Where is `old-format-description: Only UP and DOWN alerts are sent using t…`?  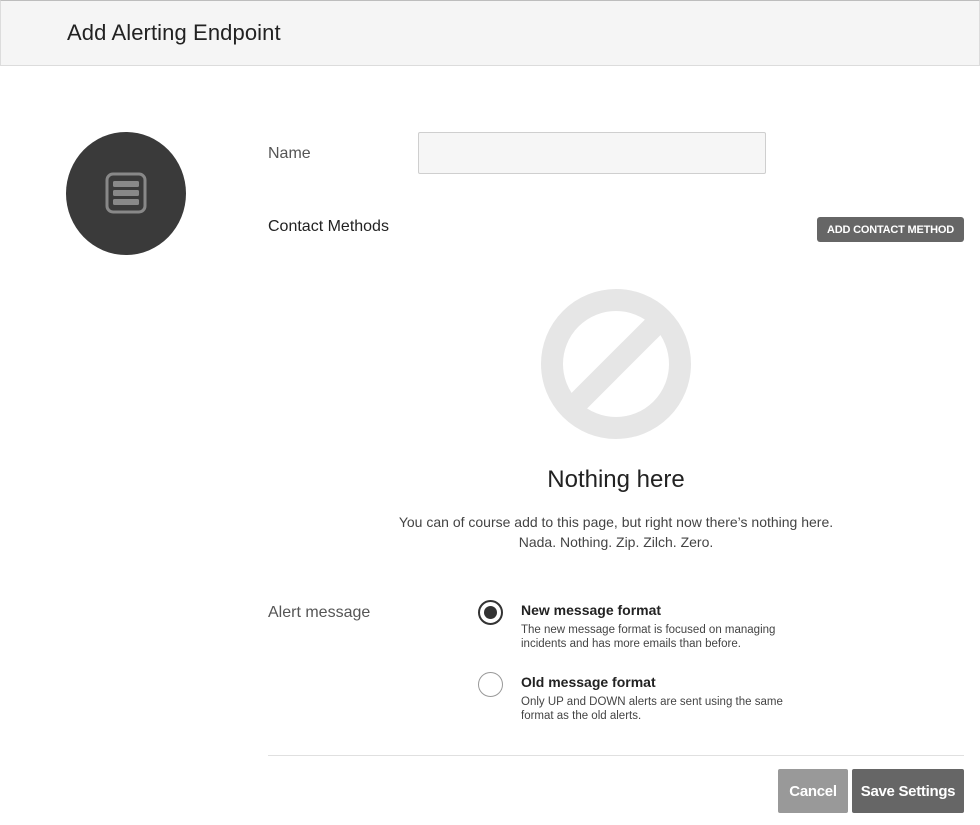
old-format-description: Only UP and DOWN alerts are sent using t… is located at coordinates (652, 709).